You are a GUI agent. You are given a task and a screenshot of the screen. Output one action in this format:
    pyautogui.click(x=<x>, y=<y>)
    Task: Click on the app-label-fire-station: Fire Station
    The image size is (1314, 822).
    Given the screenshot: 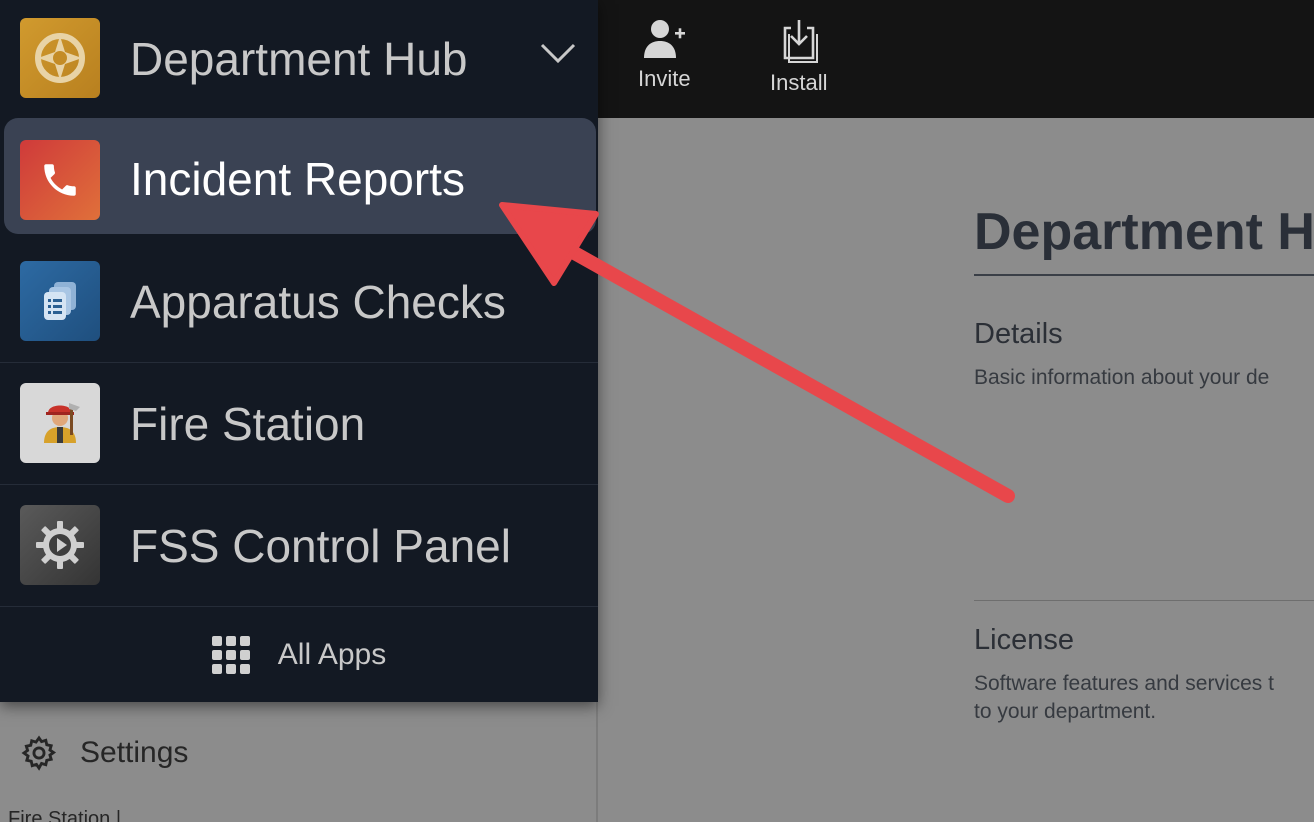 What is the action you would take?
    pyautogui.click(x=248, y=424)
    